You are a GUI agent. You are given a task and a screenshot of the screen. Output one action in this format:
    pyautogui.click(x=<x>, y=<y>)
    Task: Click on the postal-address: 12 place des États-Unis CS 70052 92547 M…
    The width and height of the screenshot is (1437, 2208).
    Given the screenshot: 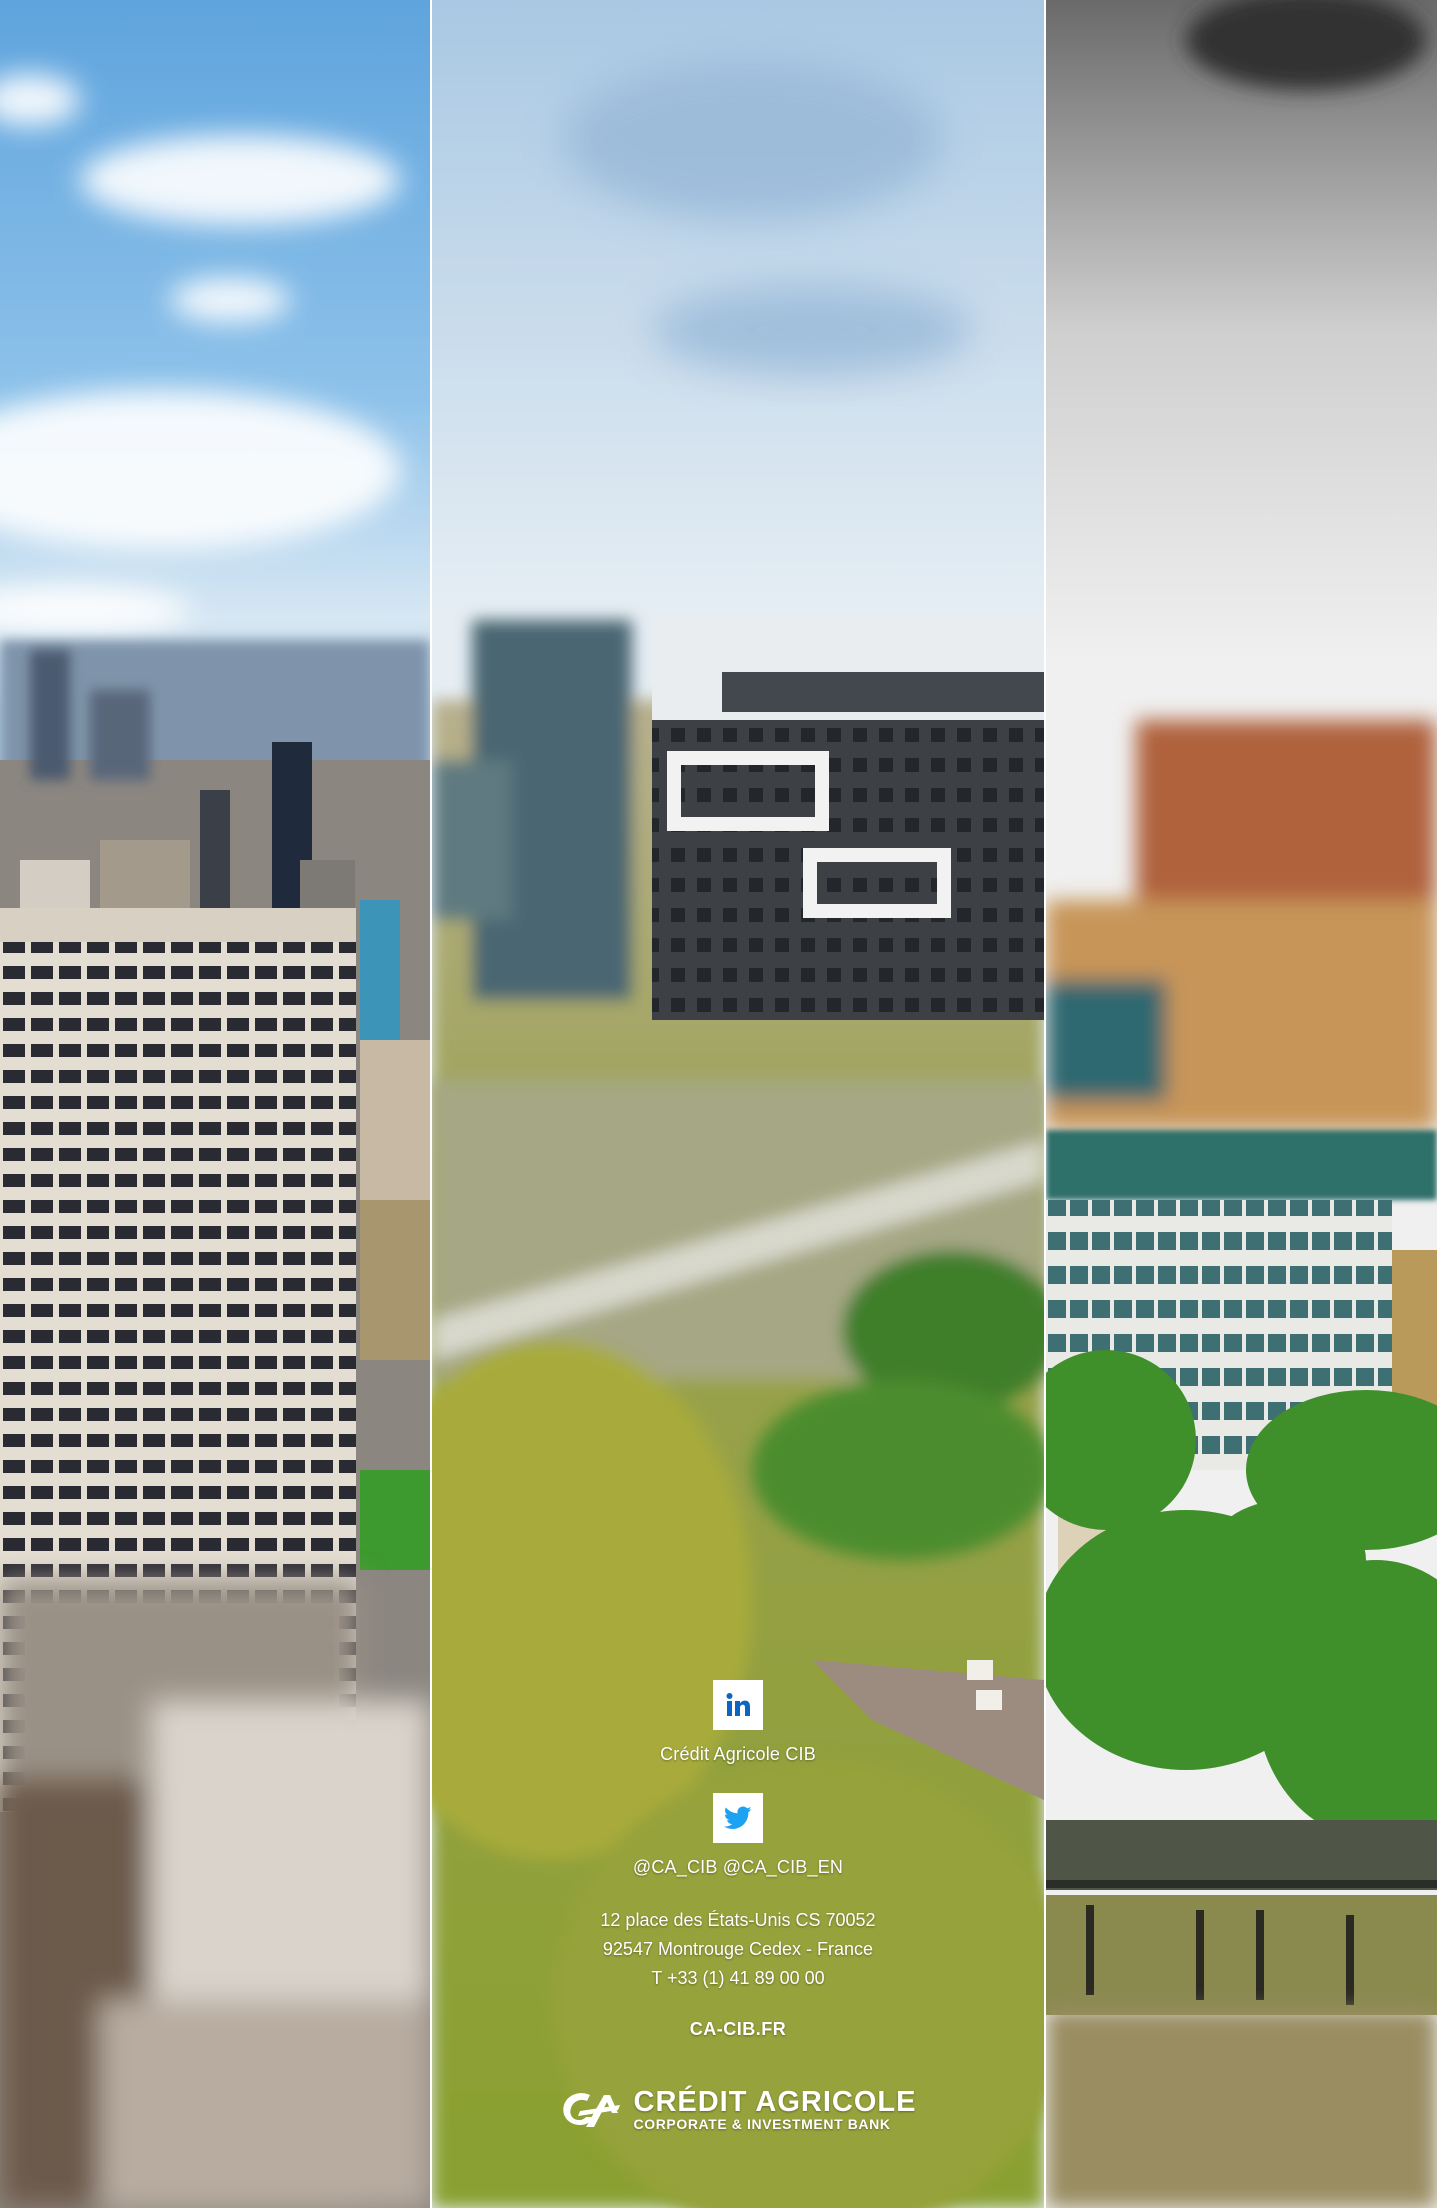 What is the action you would take?
    pyautogui.click(x=737, y=1949)
    